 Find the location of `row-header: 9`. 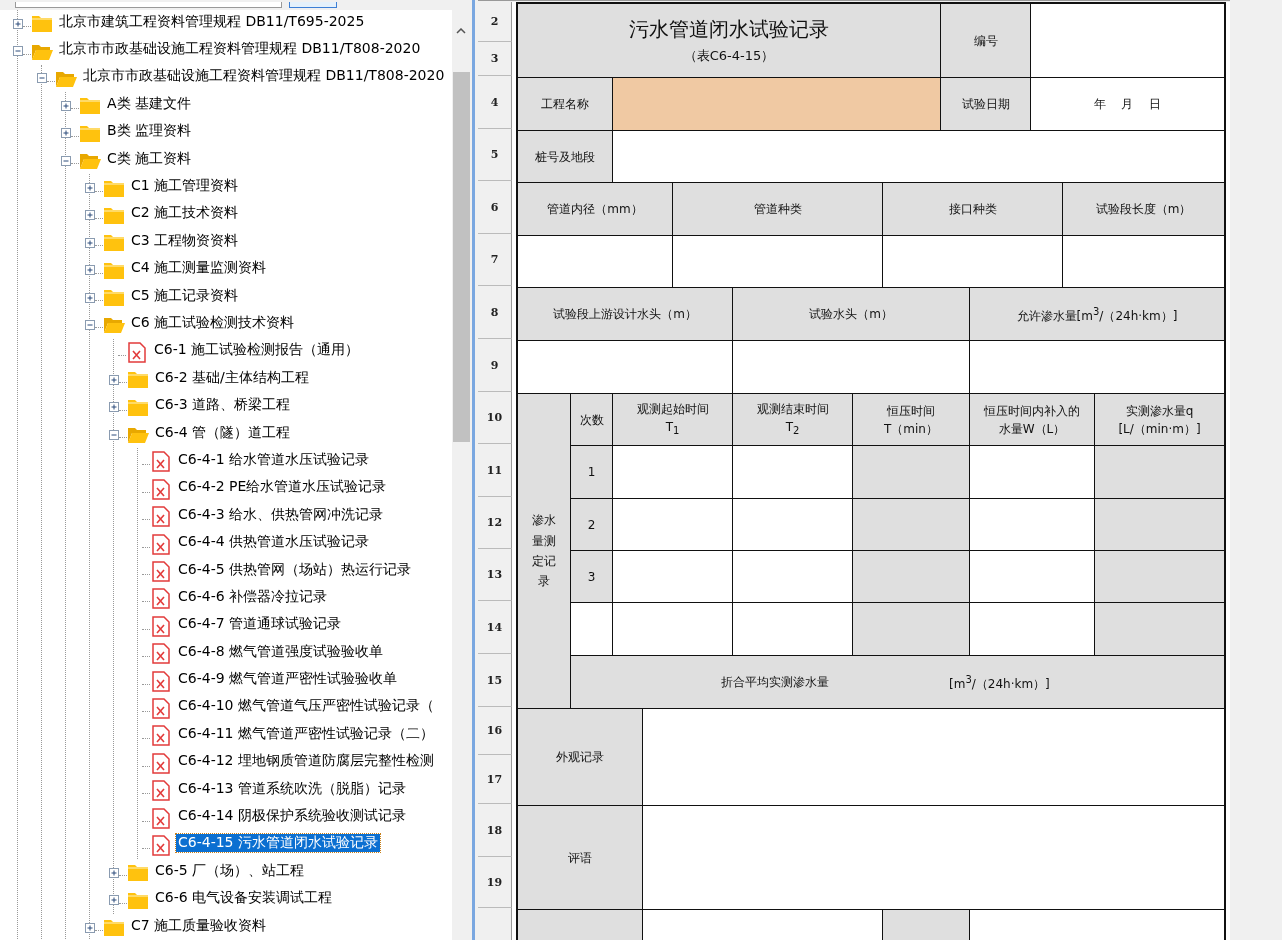

row-header: 9 is located at coordinates (495, 365).